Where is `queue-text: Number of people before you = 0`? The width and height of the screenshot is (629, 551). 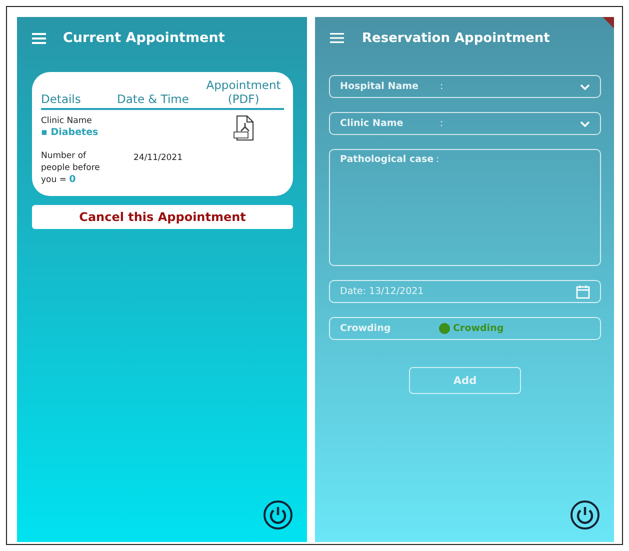
queue-text: Number of people before you = 0 is located at coordinates (71, 168).